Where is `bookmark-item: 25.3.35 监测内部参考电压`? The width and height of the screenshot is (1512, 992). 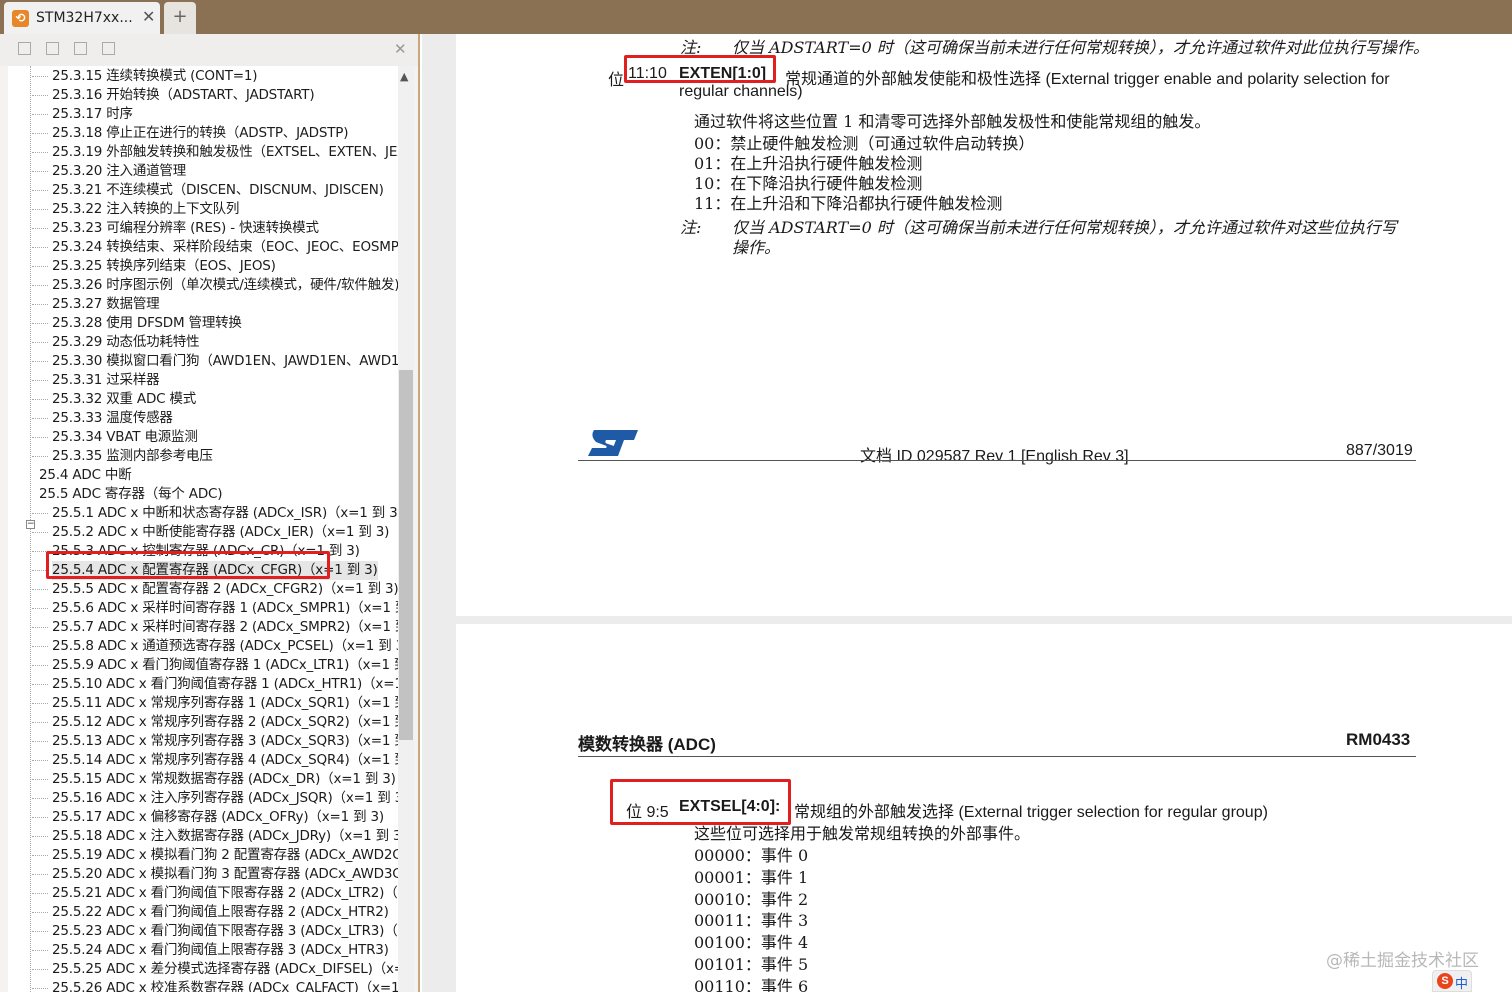
bookmark-item: 25.3.35 监测内部参考电压 is located at coordinates (122, 456).